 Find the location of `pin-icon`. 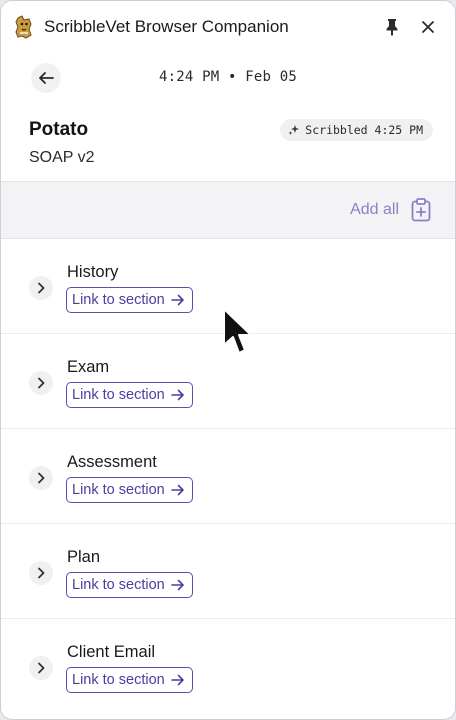

pin-icon is located at coordinates (392, 27).